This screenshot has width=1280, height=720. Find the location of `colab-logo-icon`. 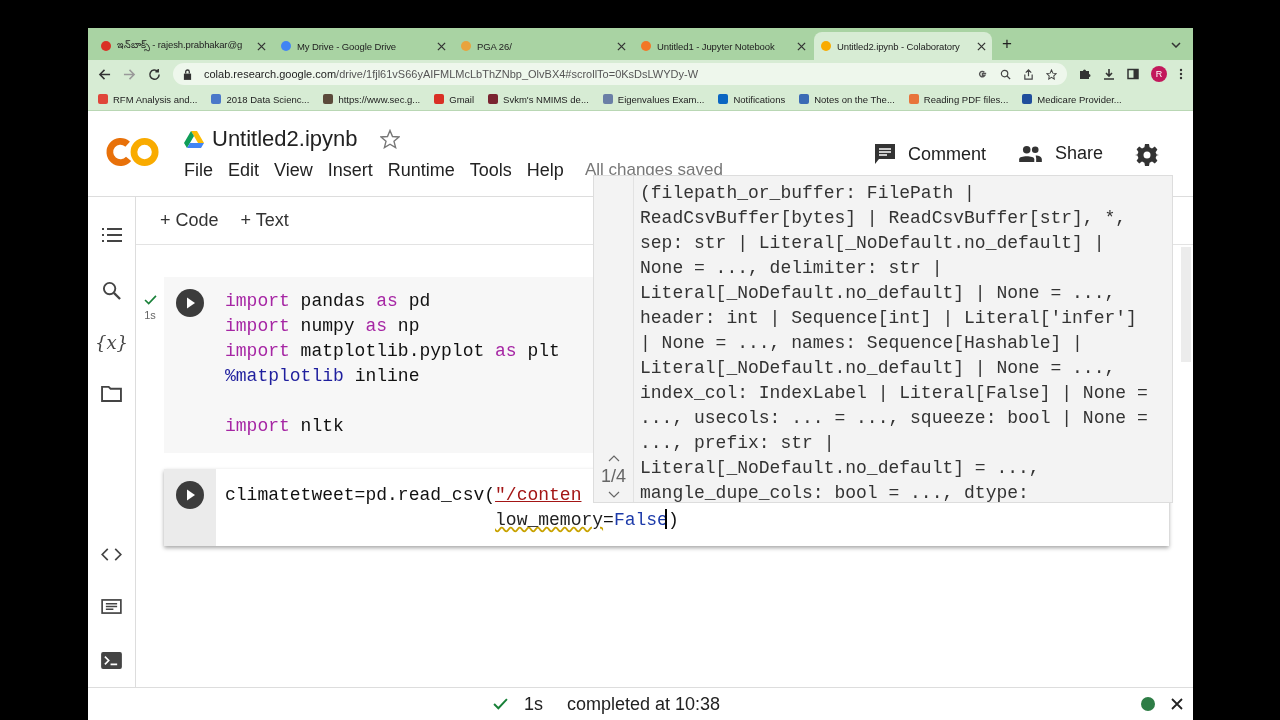

colab-logo-icon is located at coordinates (133, 152).